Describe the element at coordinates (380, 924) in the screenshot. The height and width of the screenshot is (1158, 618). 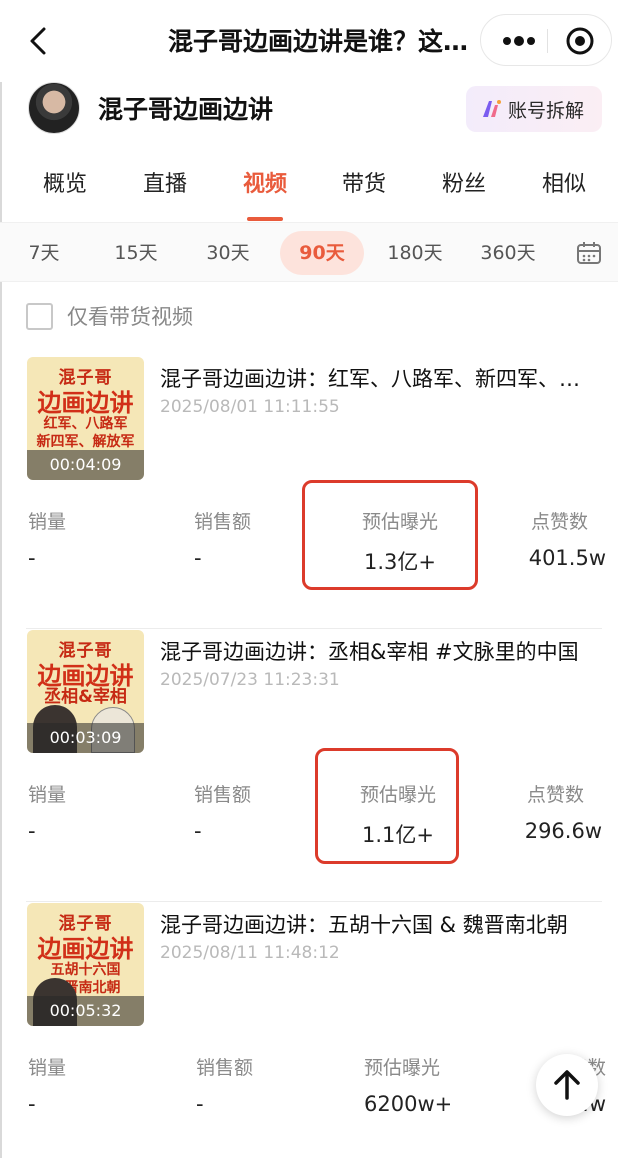
I see `video-title: 混子哥边画边讲：五胡十六国 & 魏晋南北朝` at that location.